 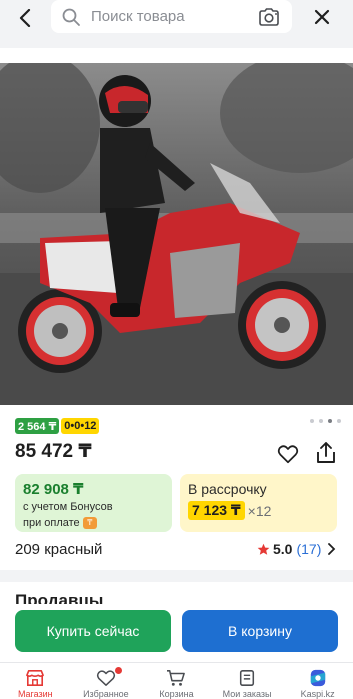 I want to click on kaspi-logo-icon, so click(x=317, y=678).